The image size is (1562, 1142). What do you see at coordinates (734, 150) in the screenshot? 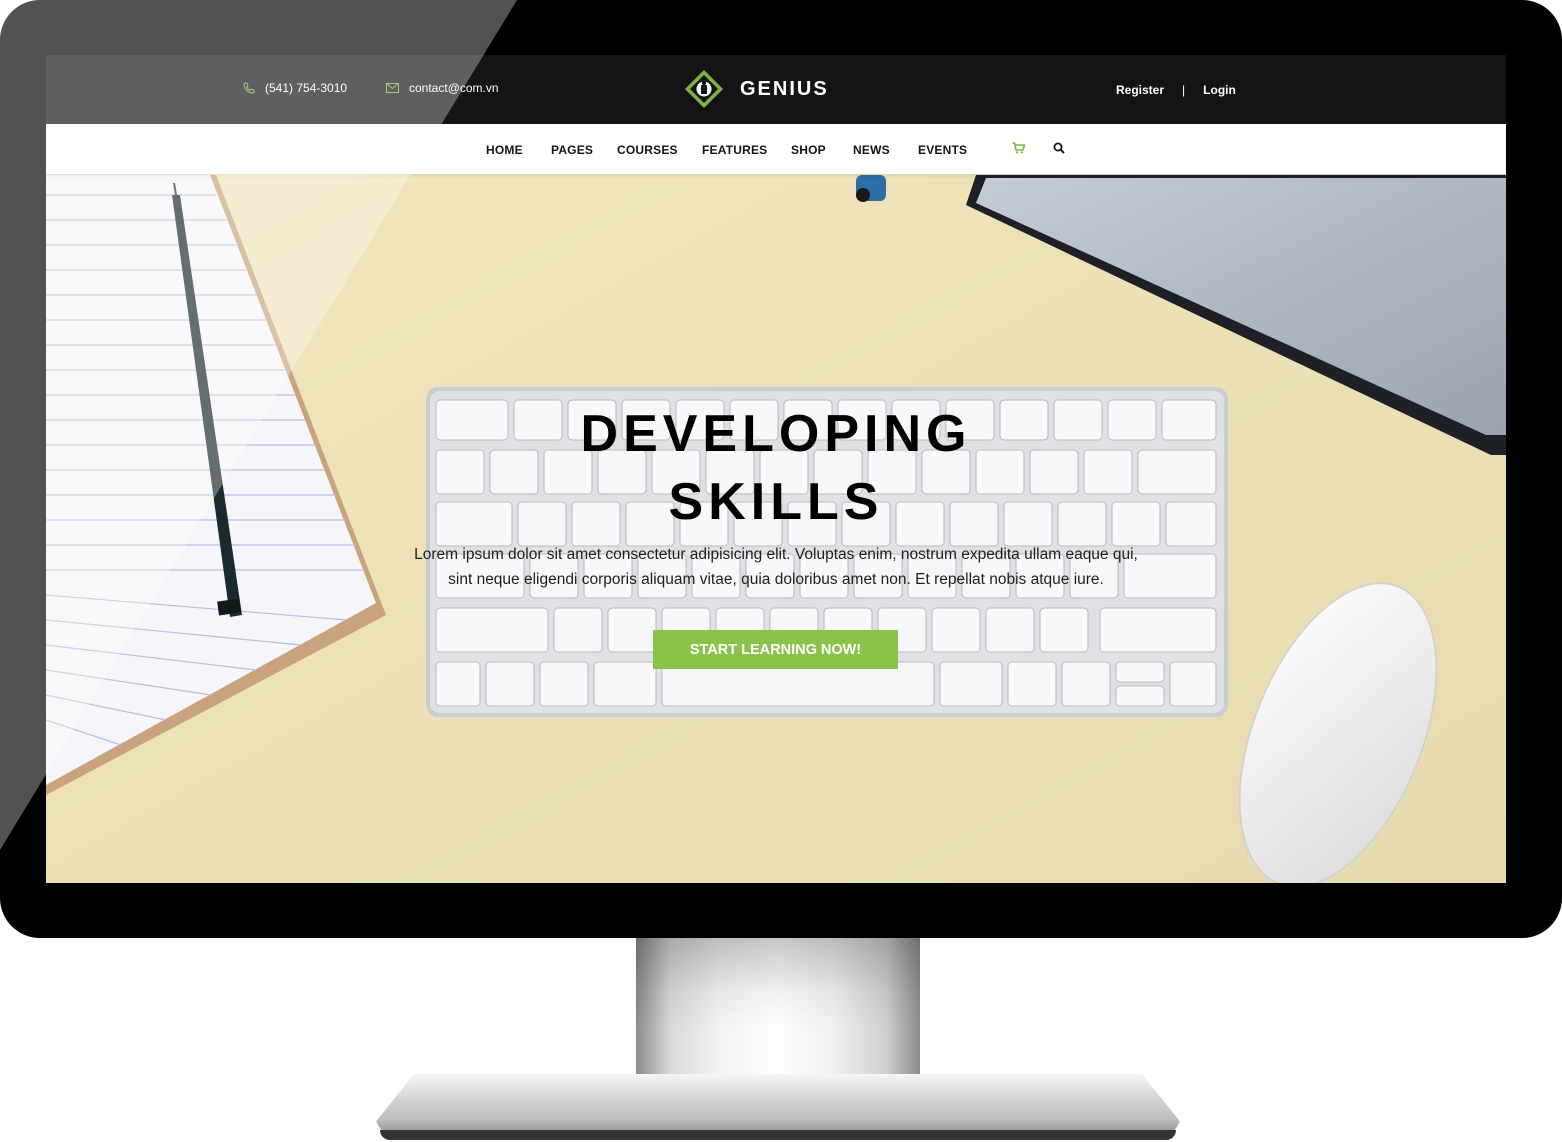
I see `nav-item-features: FEATURES` at bounding box center [734, 150].